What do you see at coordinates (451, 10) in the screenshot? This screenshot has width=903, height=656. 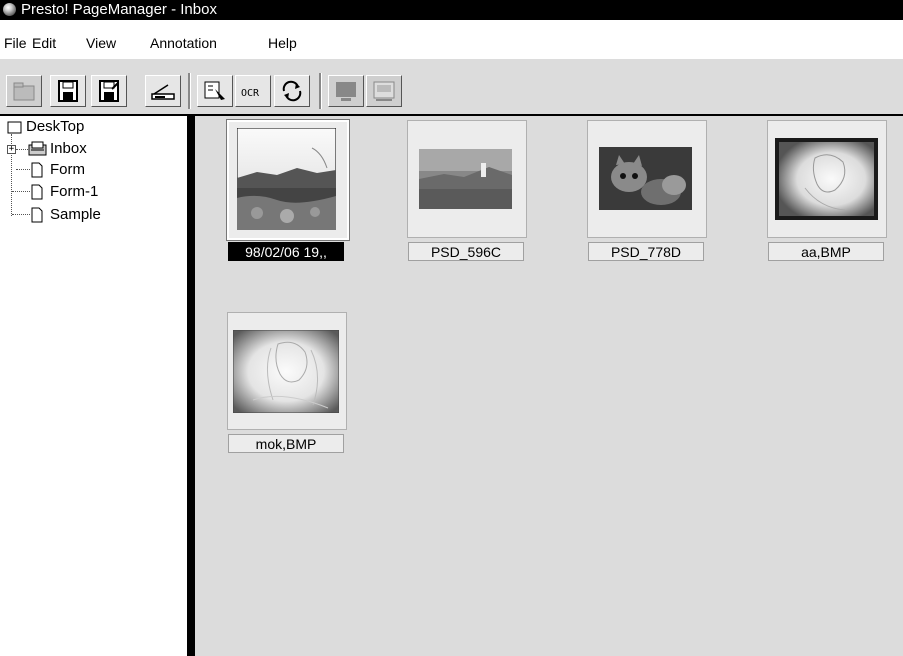 I see `title-bar: Presto! PageManager - Inbox` at bounding box center [451, 10].